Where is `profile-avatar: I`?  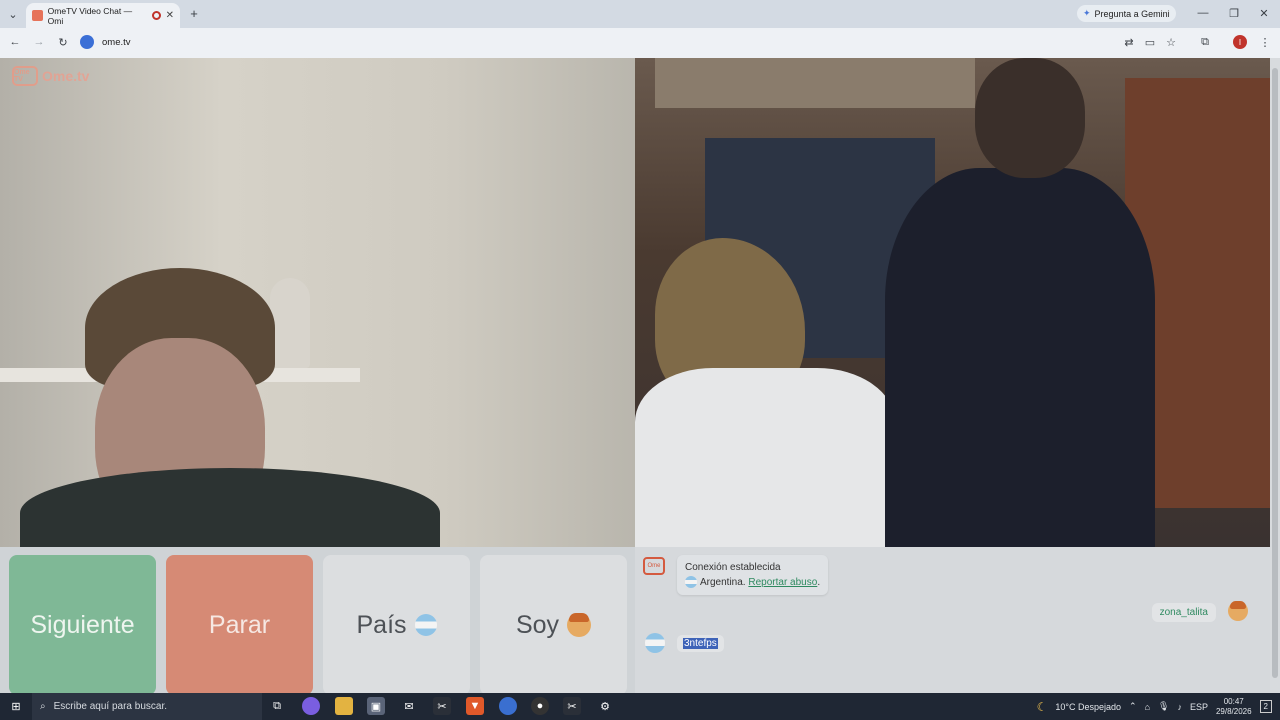 profile-avatar: I is located at coordinates (1240, 42).